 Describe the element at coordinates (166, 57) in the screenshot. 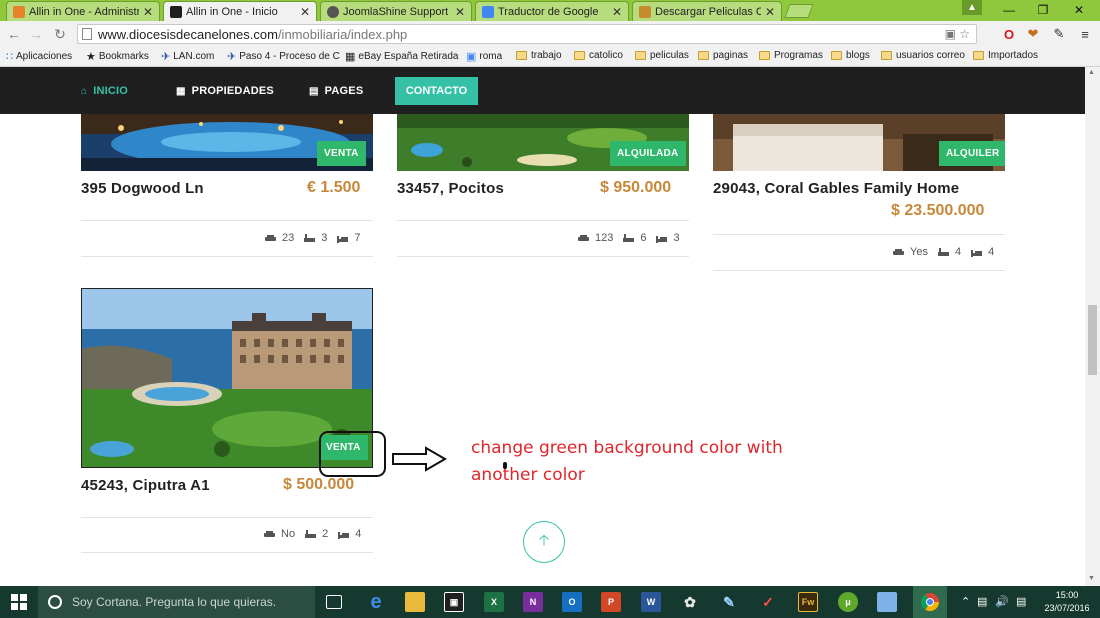

I see `plane-icon: ✈` at that location.